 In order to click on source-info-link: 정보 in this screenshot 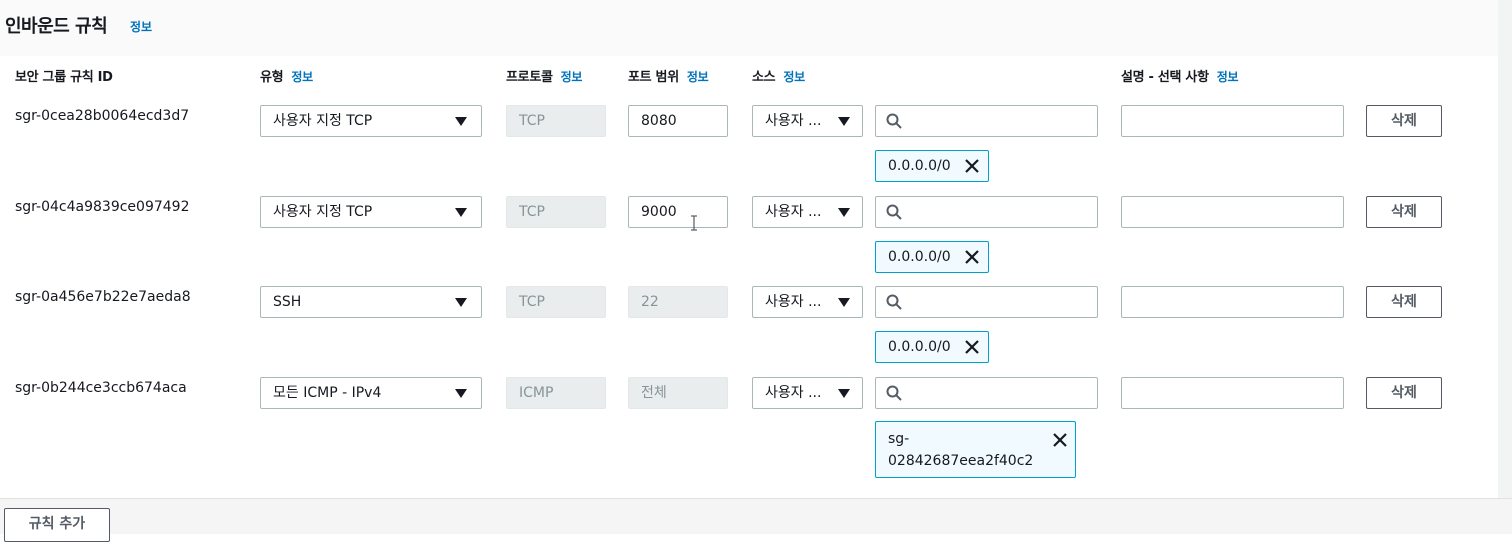, I will do `click(794, 77)`.